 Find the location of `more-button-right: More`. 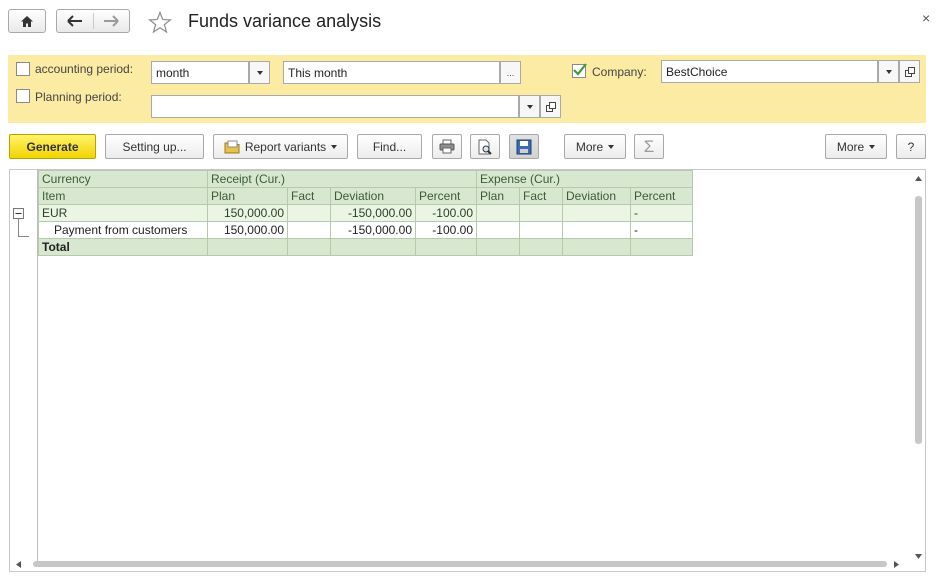

more-button-right: More is located at coordinates (856, 146).